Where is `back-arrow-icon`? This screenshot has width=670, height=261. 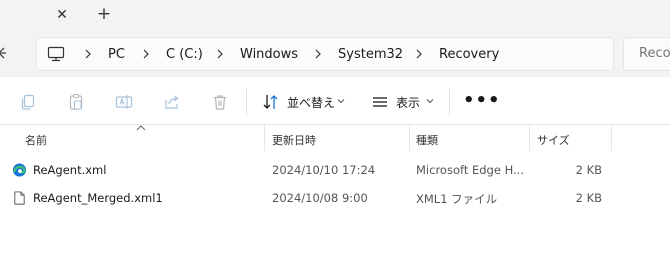
back-arrow-icon is located at coordinates (4, 53).